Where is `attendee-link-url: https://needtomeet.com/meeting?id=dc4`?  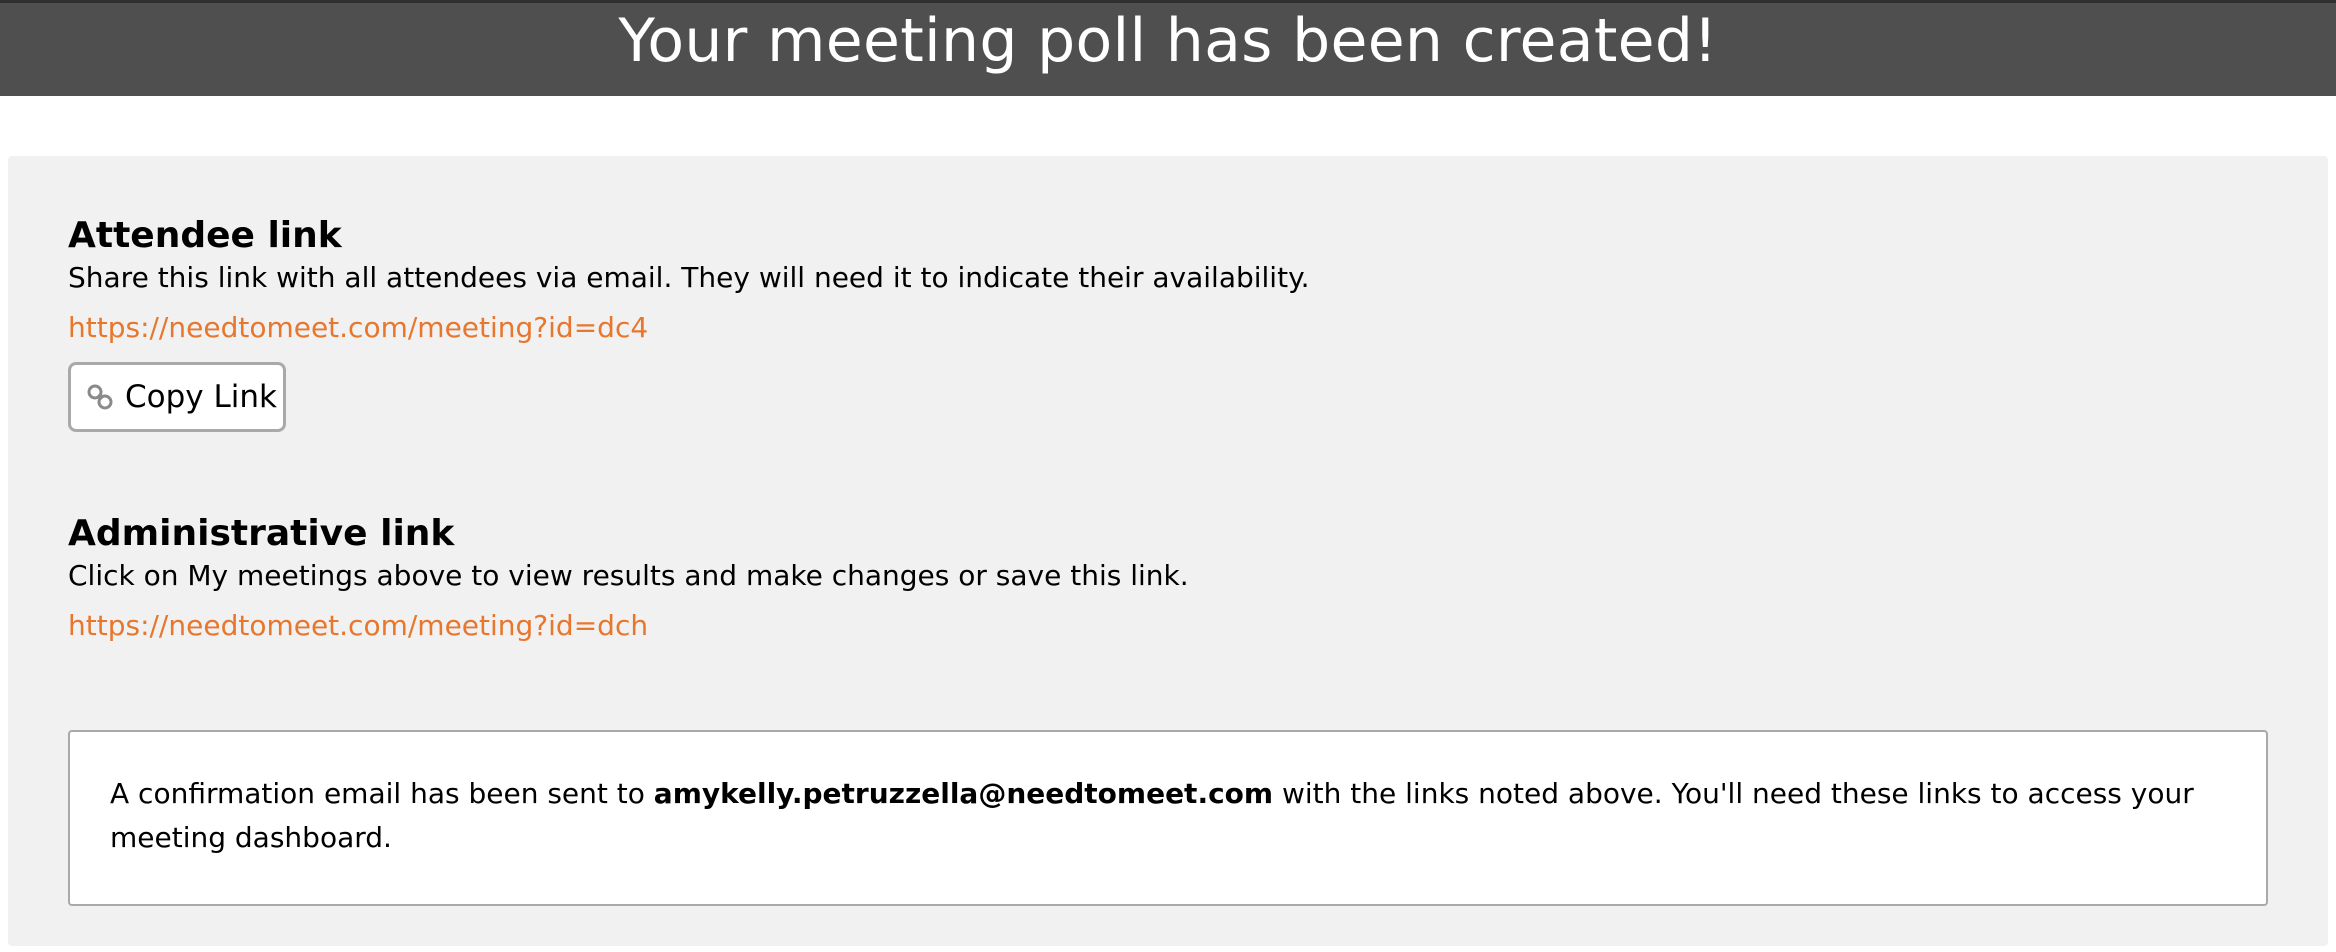
attendee-link-url: https://needtomeet.com/meeting?id=dc4 is located at coordinates (358, 328).